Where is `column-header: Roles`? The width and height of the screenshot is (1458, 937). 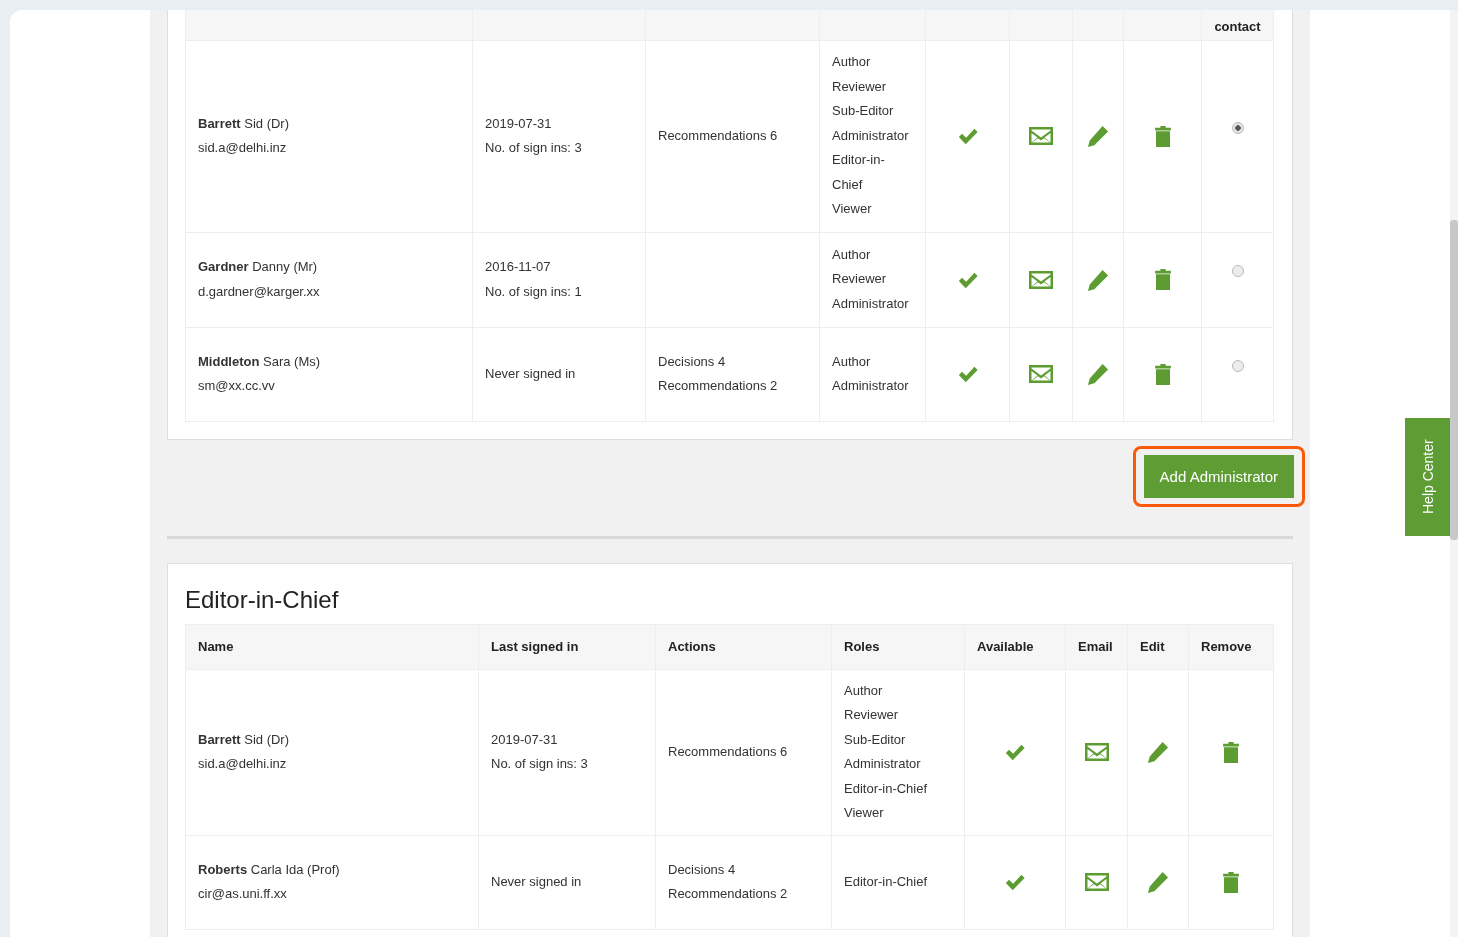
column-header: Roles is located at coordinates (862, 646).